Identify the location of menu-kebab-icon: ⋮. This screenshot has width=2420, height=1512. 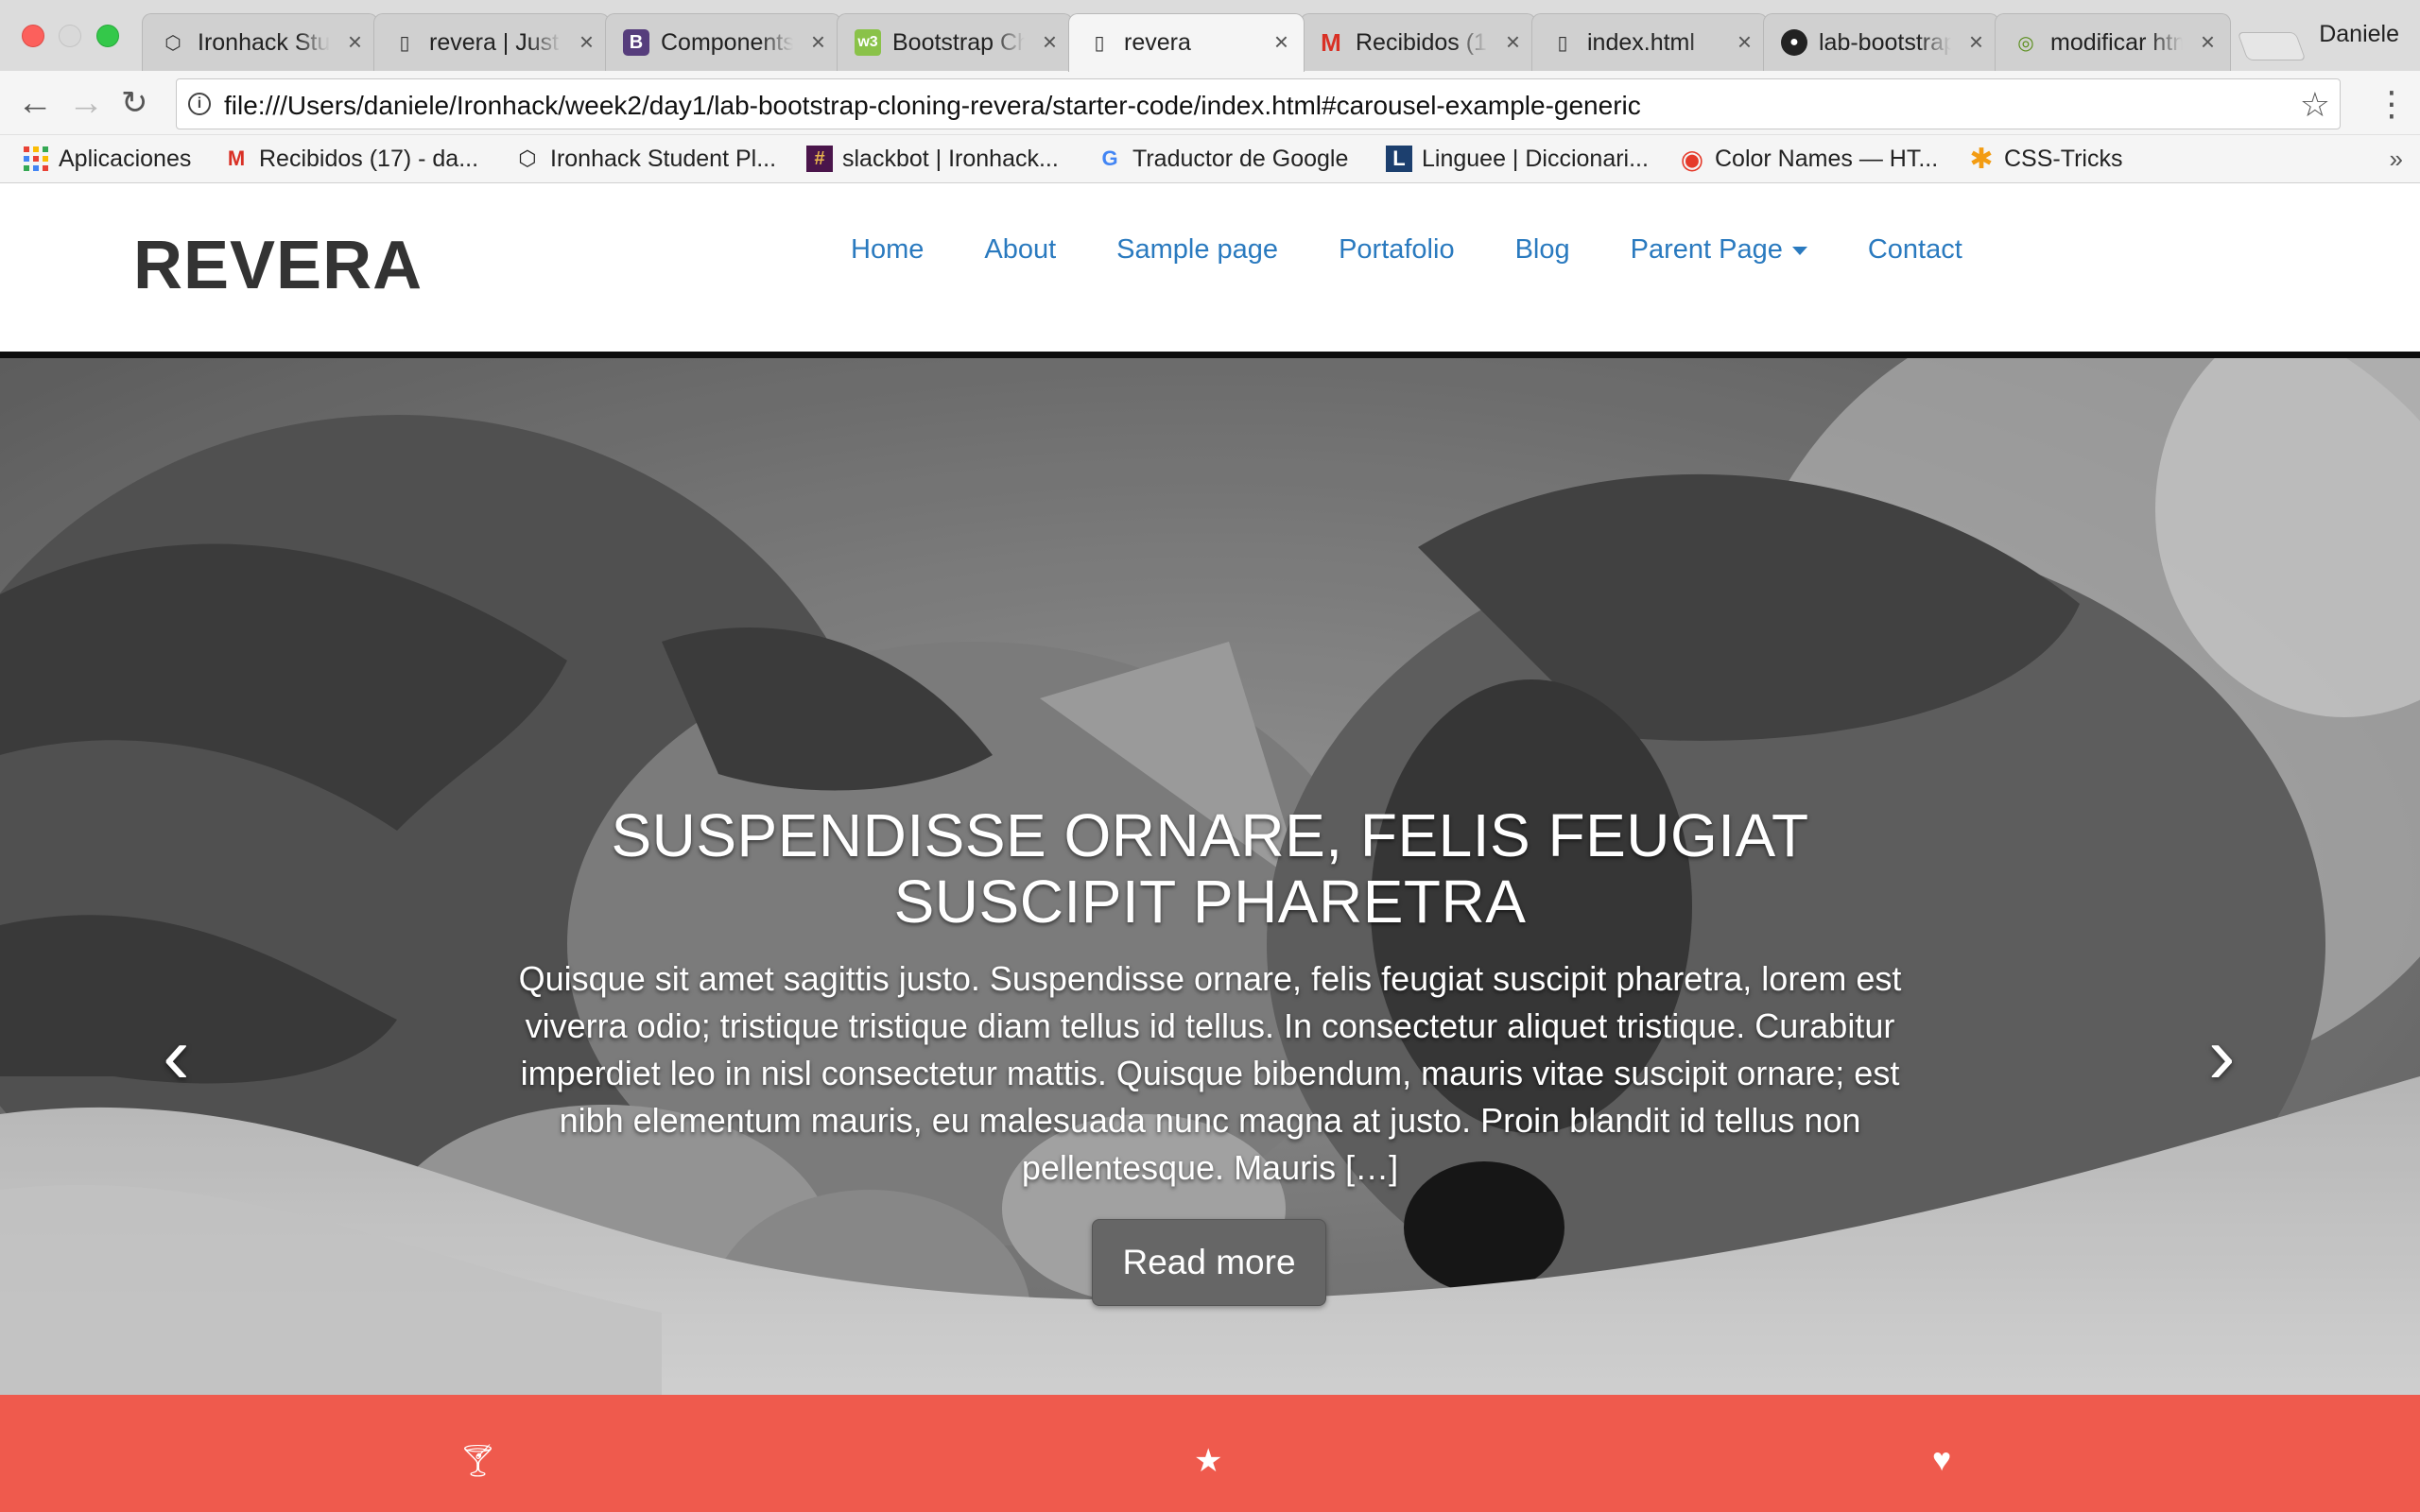
(2392, 104).